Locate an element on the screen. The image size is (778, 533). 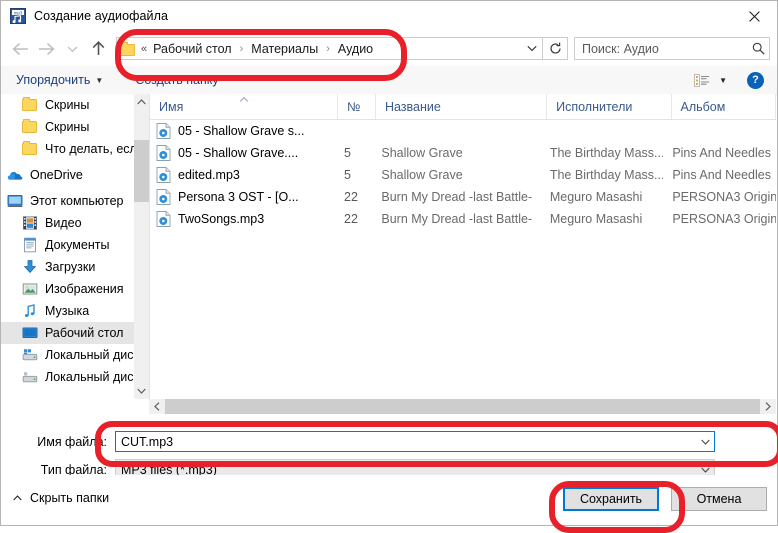
hide-folders-button: Скрыть папки is located at coordinates (61, 498).